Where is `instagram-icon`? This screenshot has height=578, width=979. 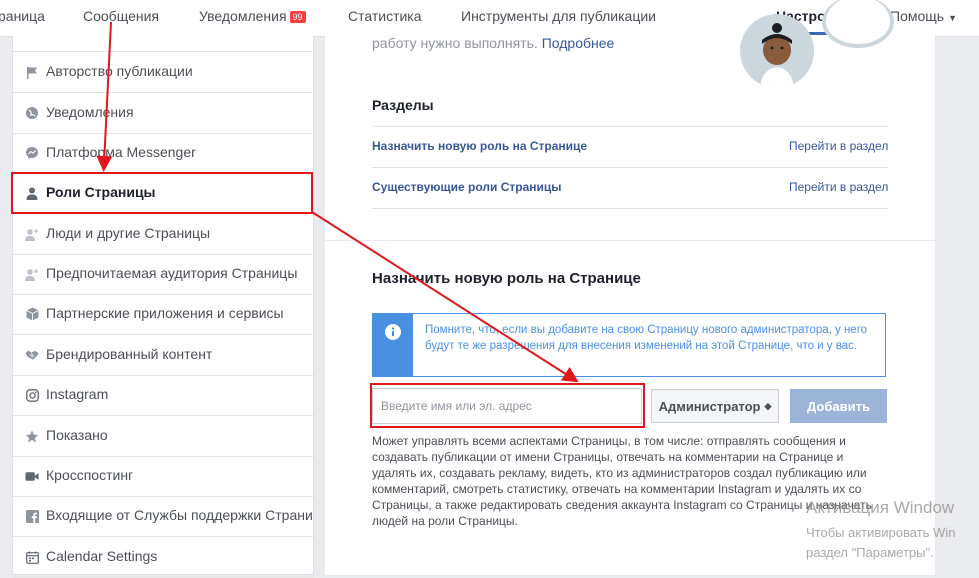
instagram-icon is located at coordinates (32, 395).